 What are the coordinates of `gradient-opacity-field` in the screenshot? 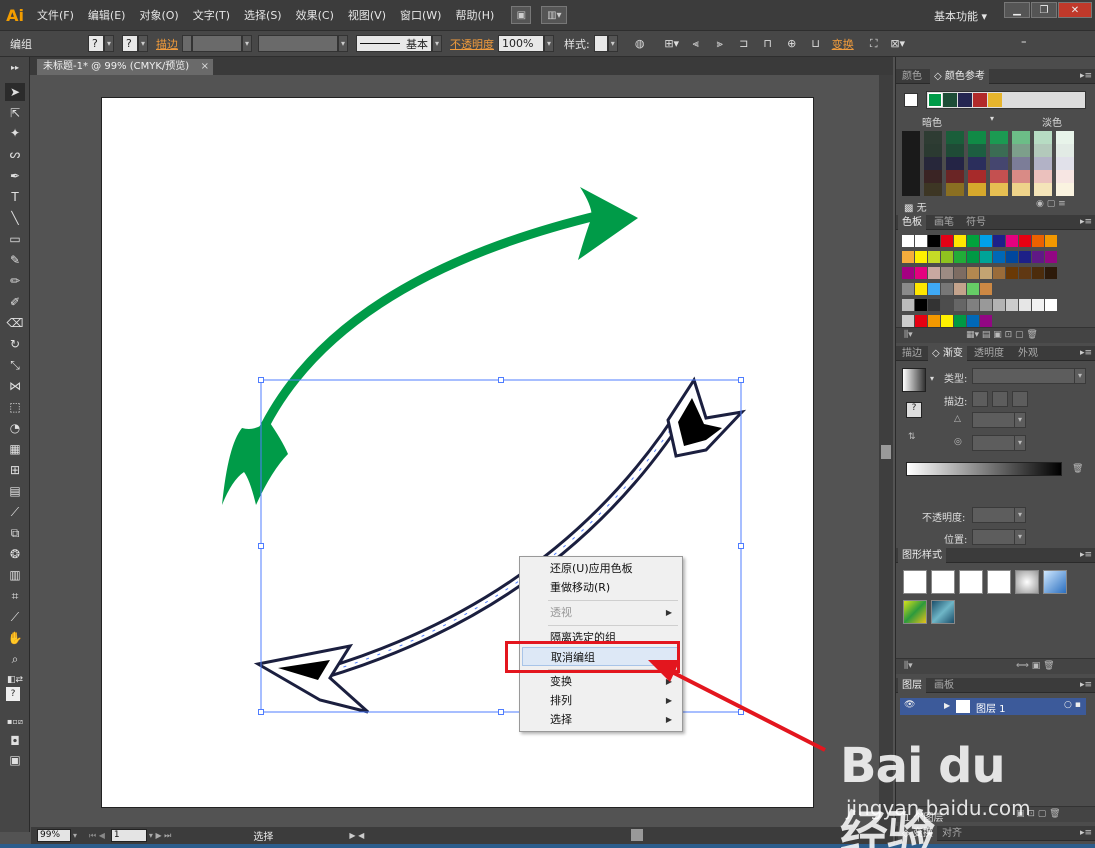 It's located at (994, 515).